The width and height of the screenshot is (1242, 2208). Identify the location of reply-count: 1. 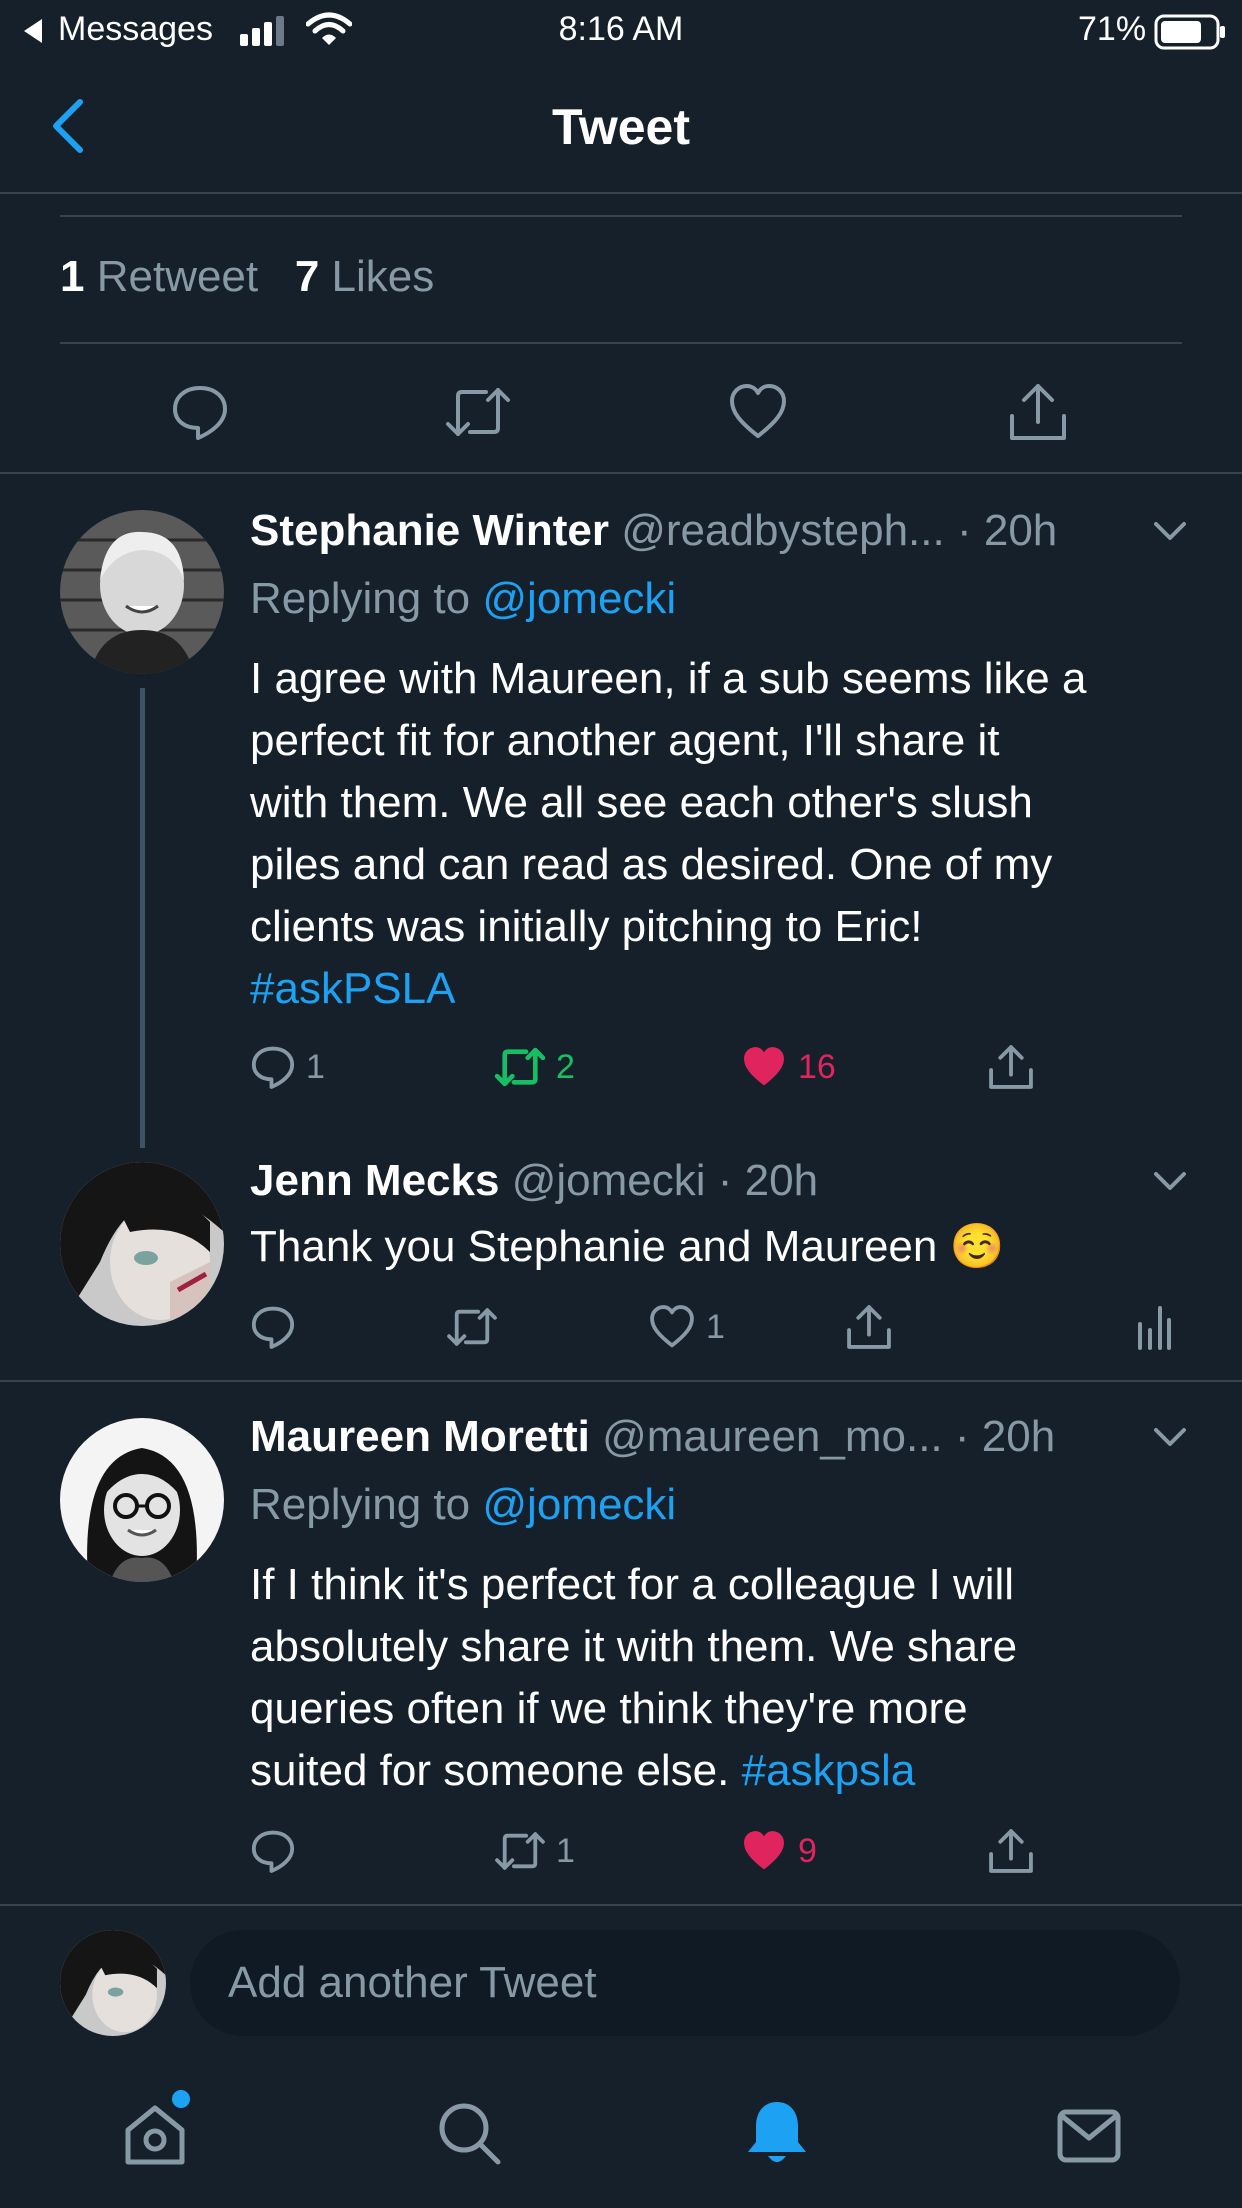
(315, 1066).